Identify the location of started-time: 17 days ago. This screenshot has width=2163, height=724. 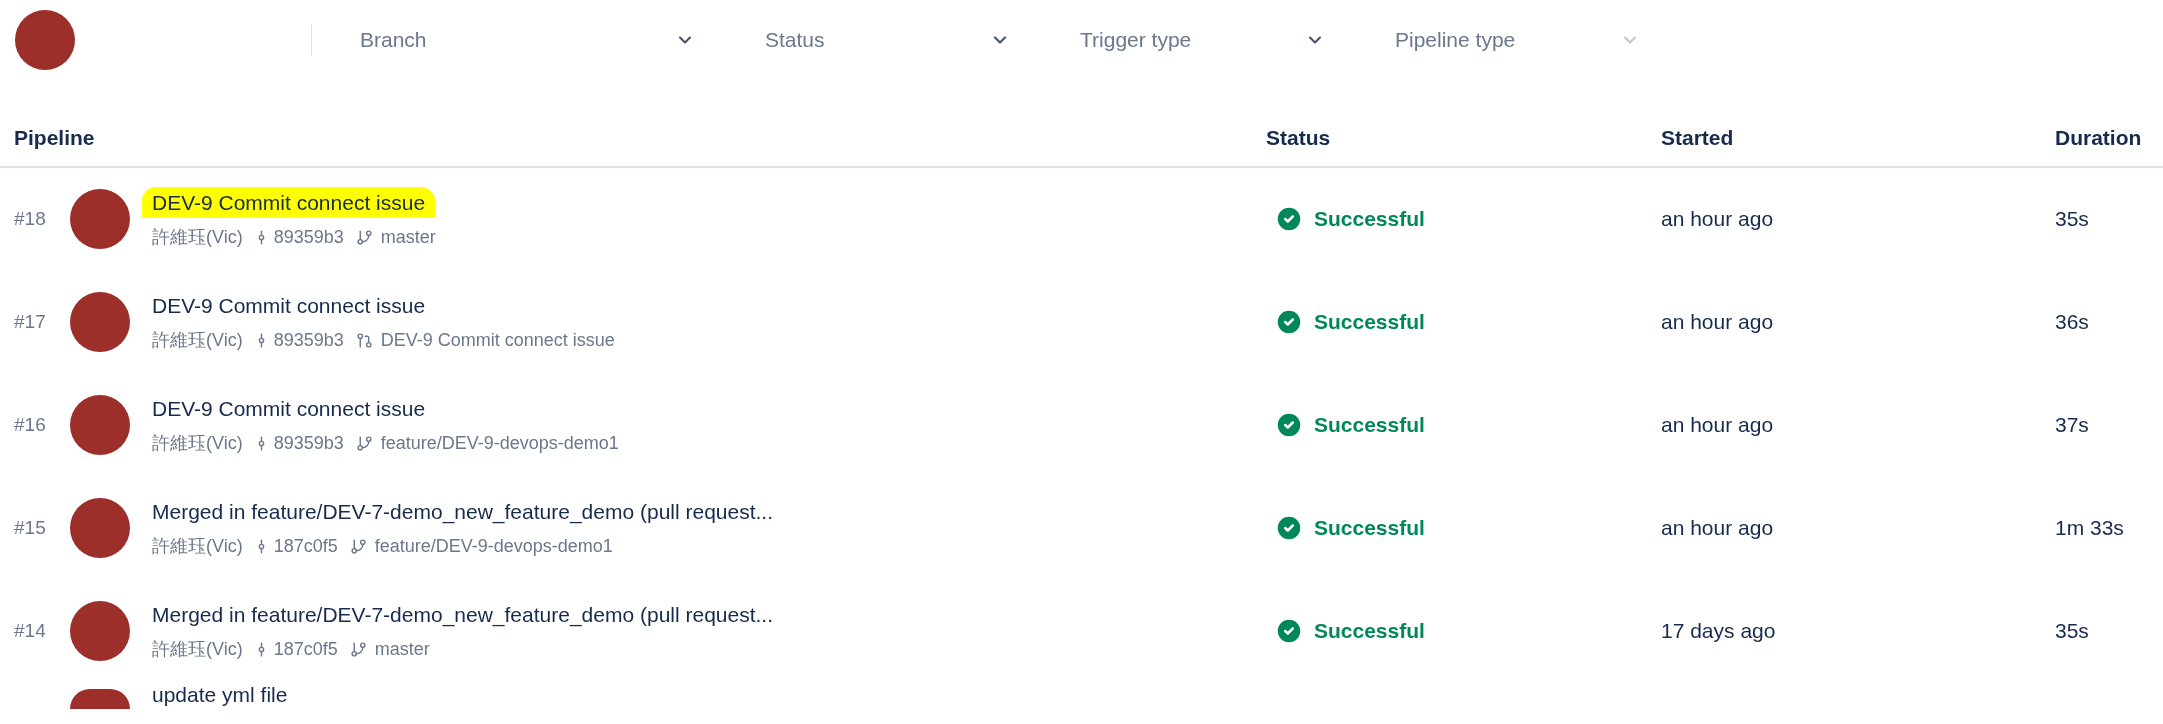
(1719, 631).